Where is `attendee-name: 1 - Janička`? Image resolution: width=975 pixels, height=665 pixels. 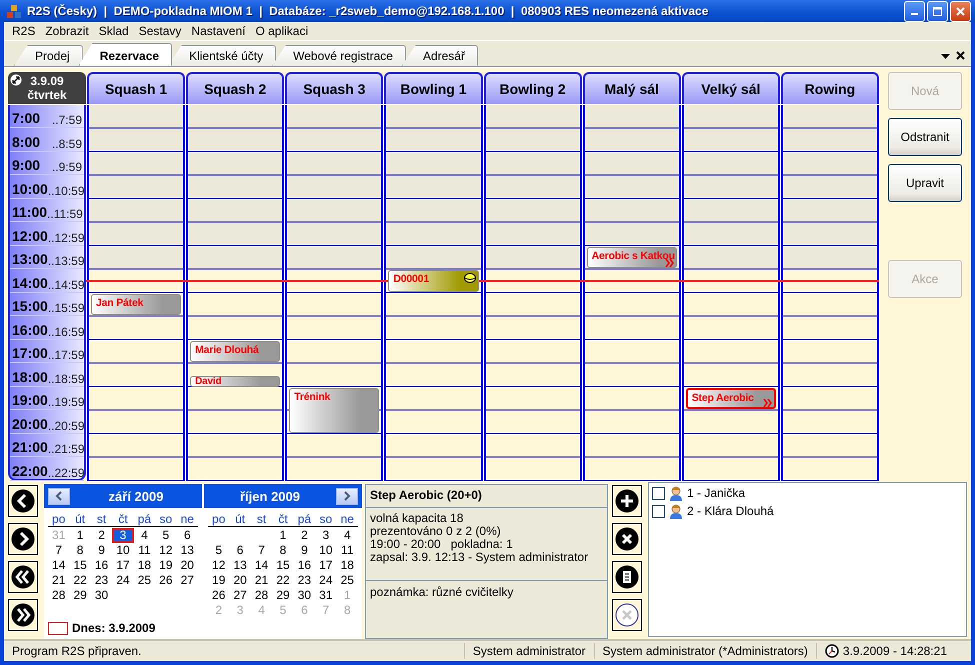 attendee-name: 1 - Janička is located at coordinates (716, 493).